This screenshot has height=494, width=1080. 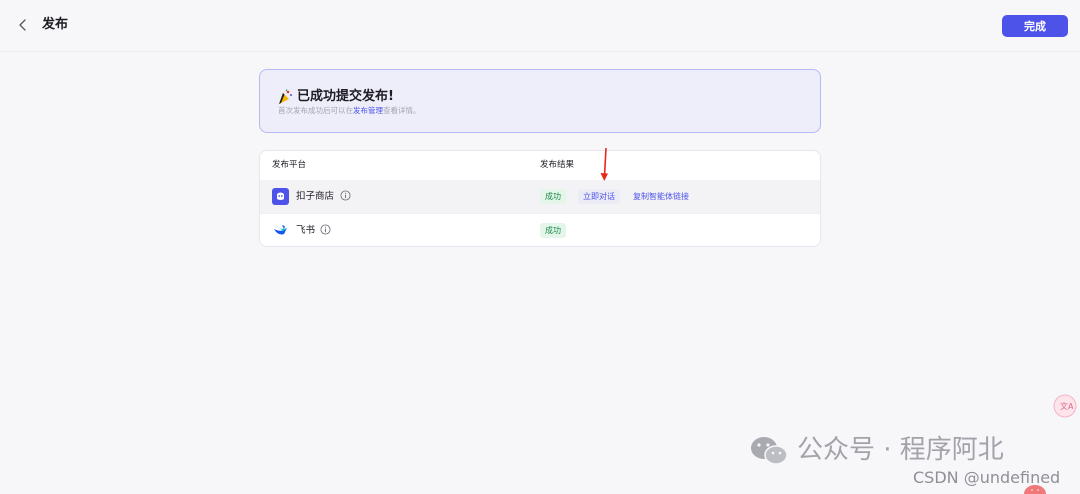 I want to click on avatar, so click(x=1035, y=489).